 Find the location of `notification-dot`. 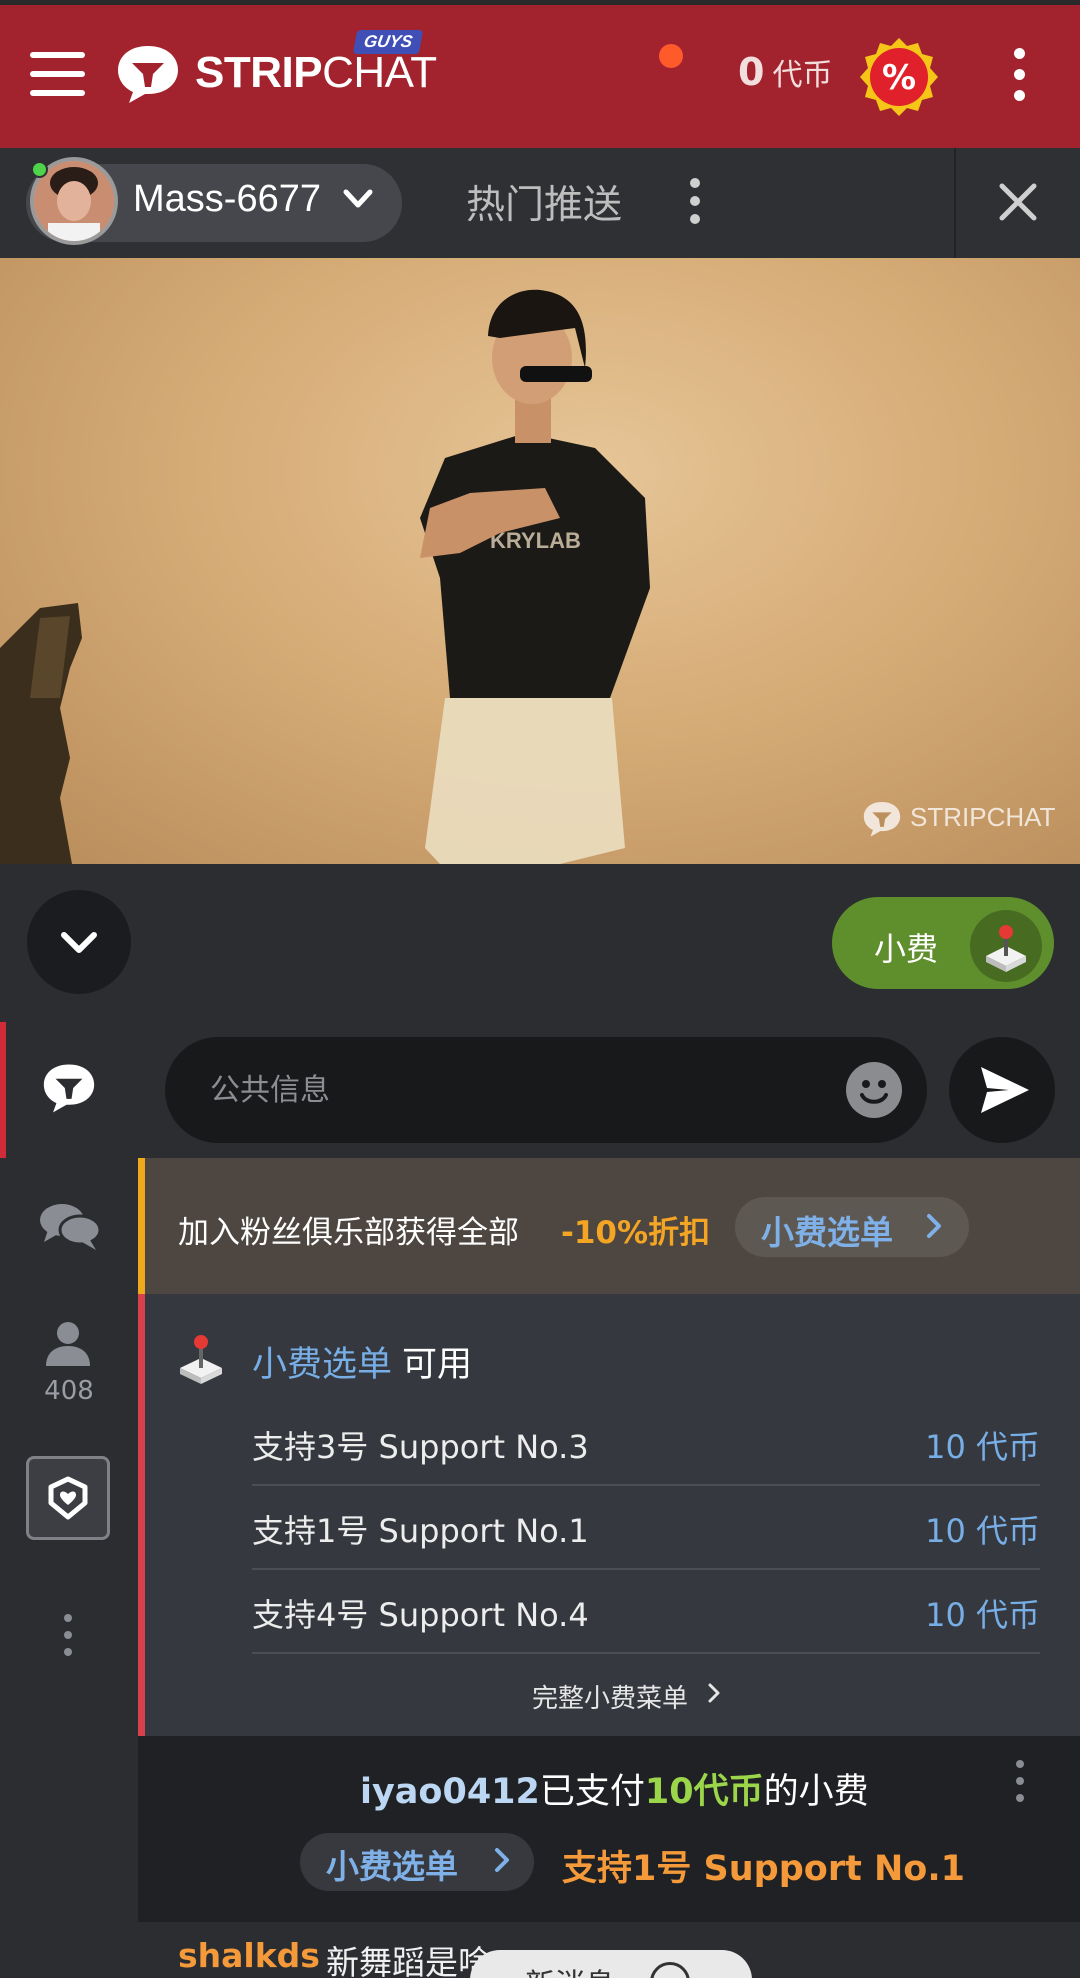

notification-dot is located at coordinates (671, 56).